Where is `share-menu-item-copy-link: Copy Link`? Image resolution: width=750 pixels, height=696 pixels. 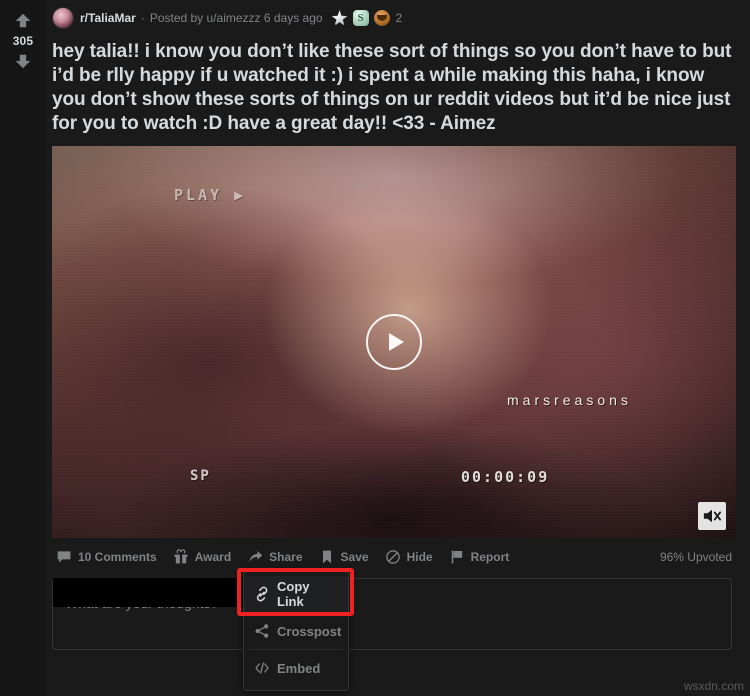
share-menu-item-copy-link: Copy Link is located at coordinates (296, 594).